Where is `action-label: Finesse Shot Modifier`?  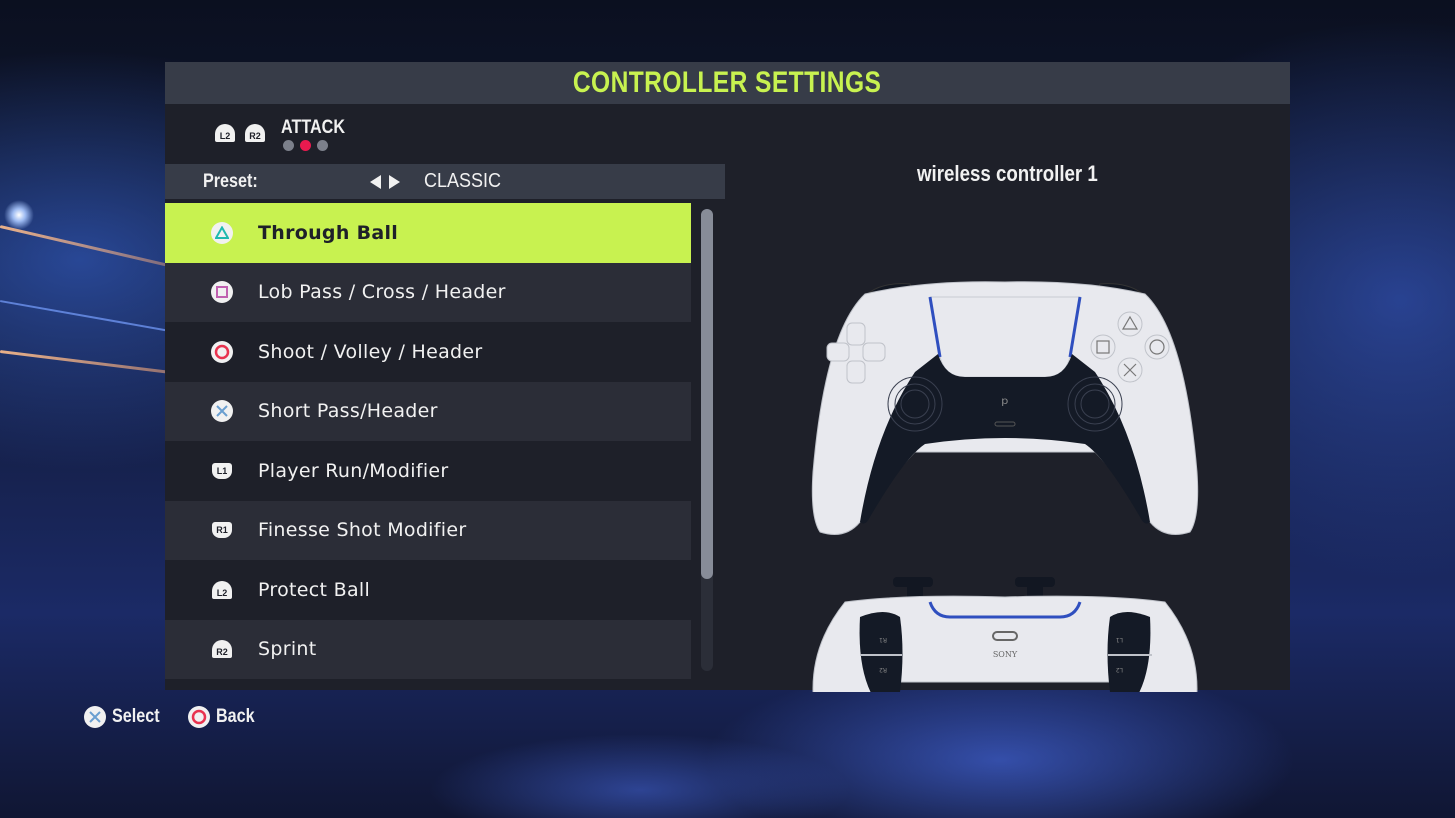
action-label: Finesse Shot Modifier is located at coordinates (362, 530).